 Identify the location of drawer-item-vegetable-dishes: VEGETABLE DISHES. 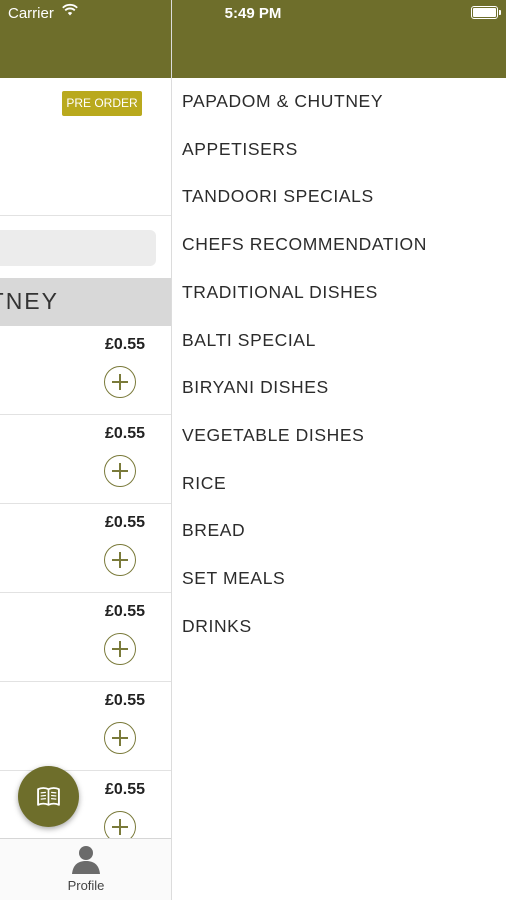
(273, 435).